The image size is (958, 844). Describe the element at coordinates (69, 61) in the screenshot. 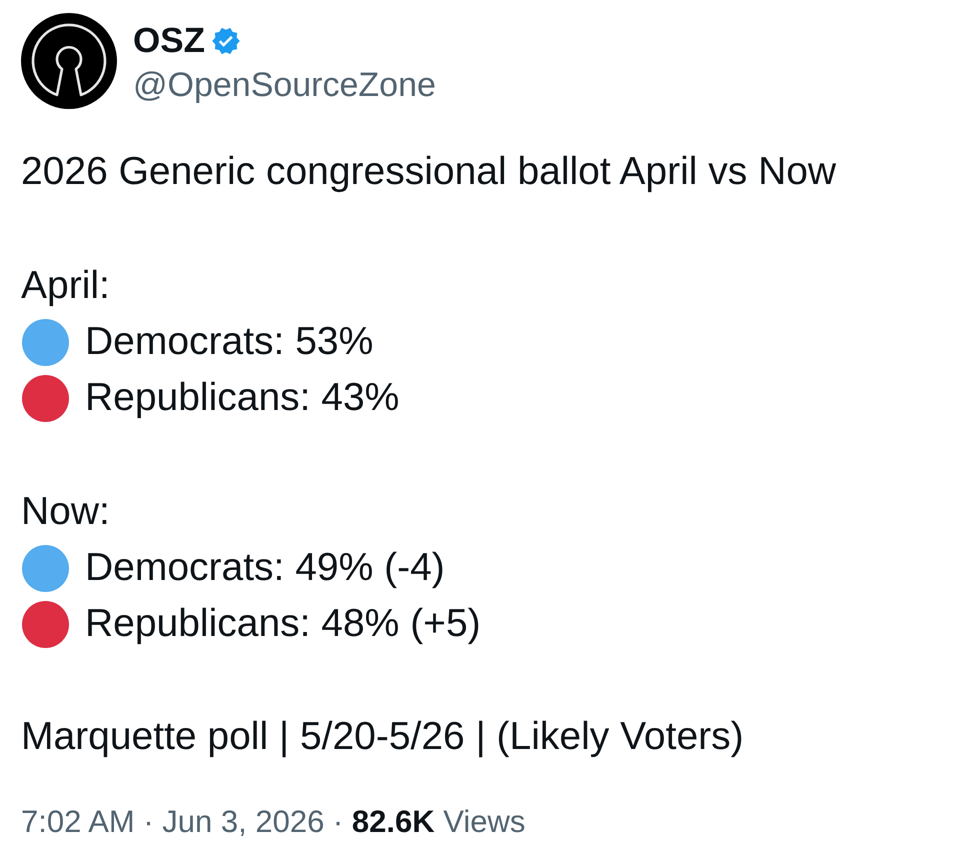

I see `keyhole-logo-icon` at that location.